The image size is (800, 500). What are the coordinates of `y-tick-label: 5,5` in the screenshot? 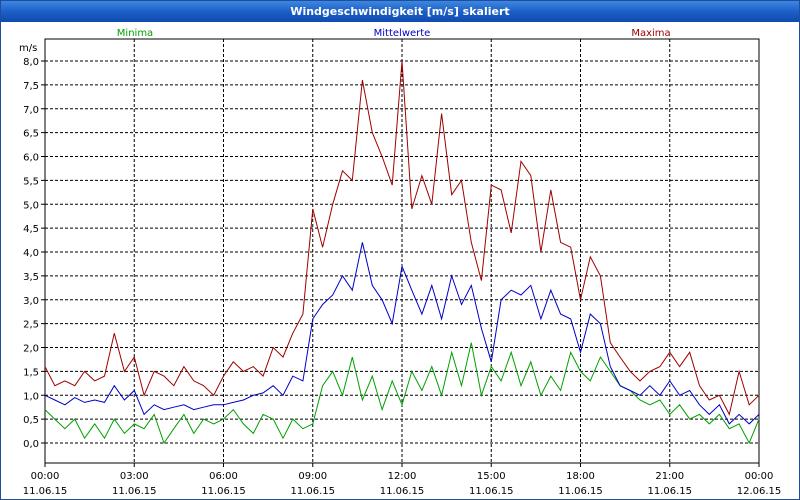 It's located at (31, 181).